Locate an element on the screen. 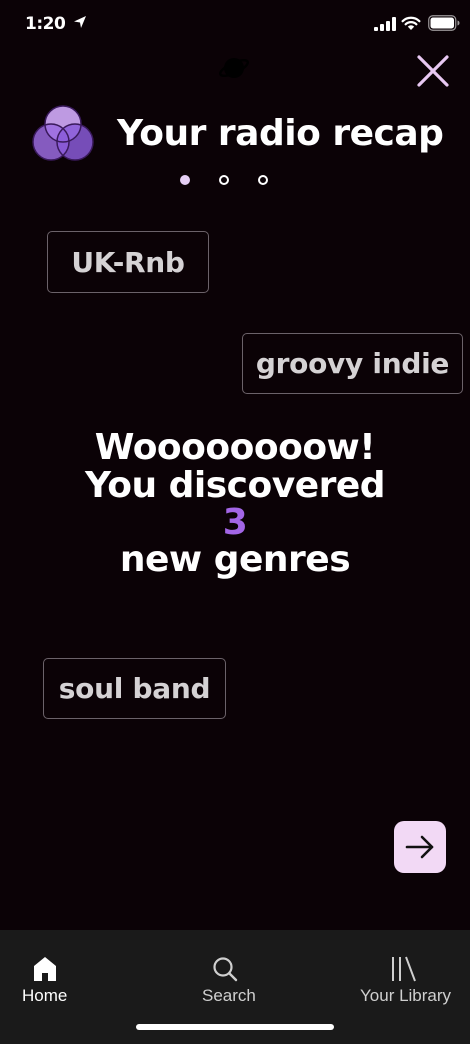 This screenshot has height=1044, width=470. tab-search-label: Search is located at coordinates (229, 995).